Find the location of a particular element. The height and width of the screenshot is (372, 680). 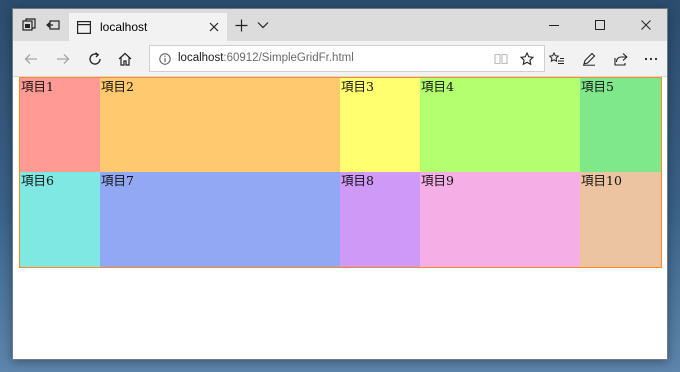

back-button is located at coordinates (31, 59).